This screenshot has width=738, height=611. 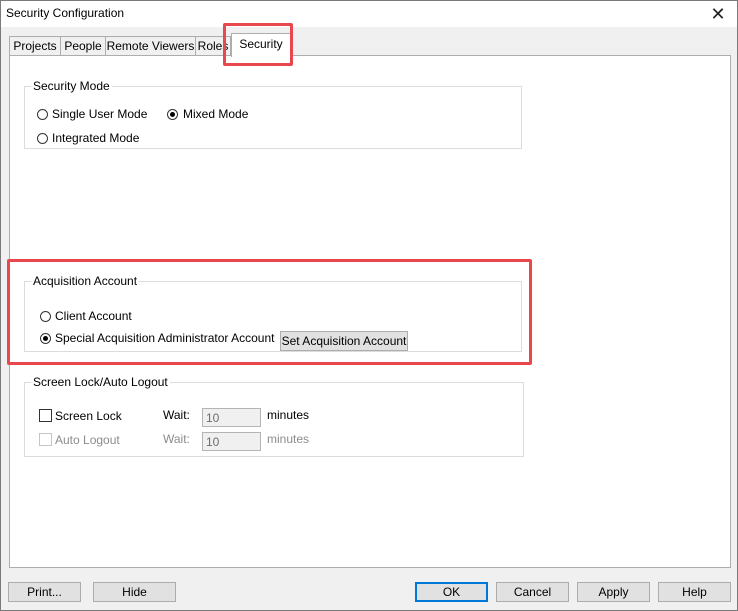 I want to click on cancel-button: Cancel, so click(x=532, y=592).